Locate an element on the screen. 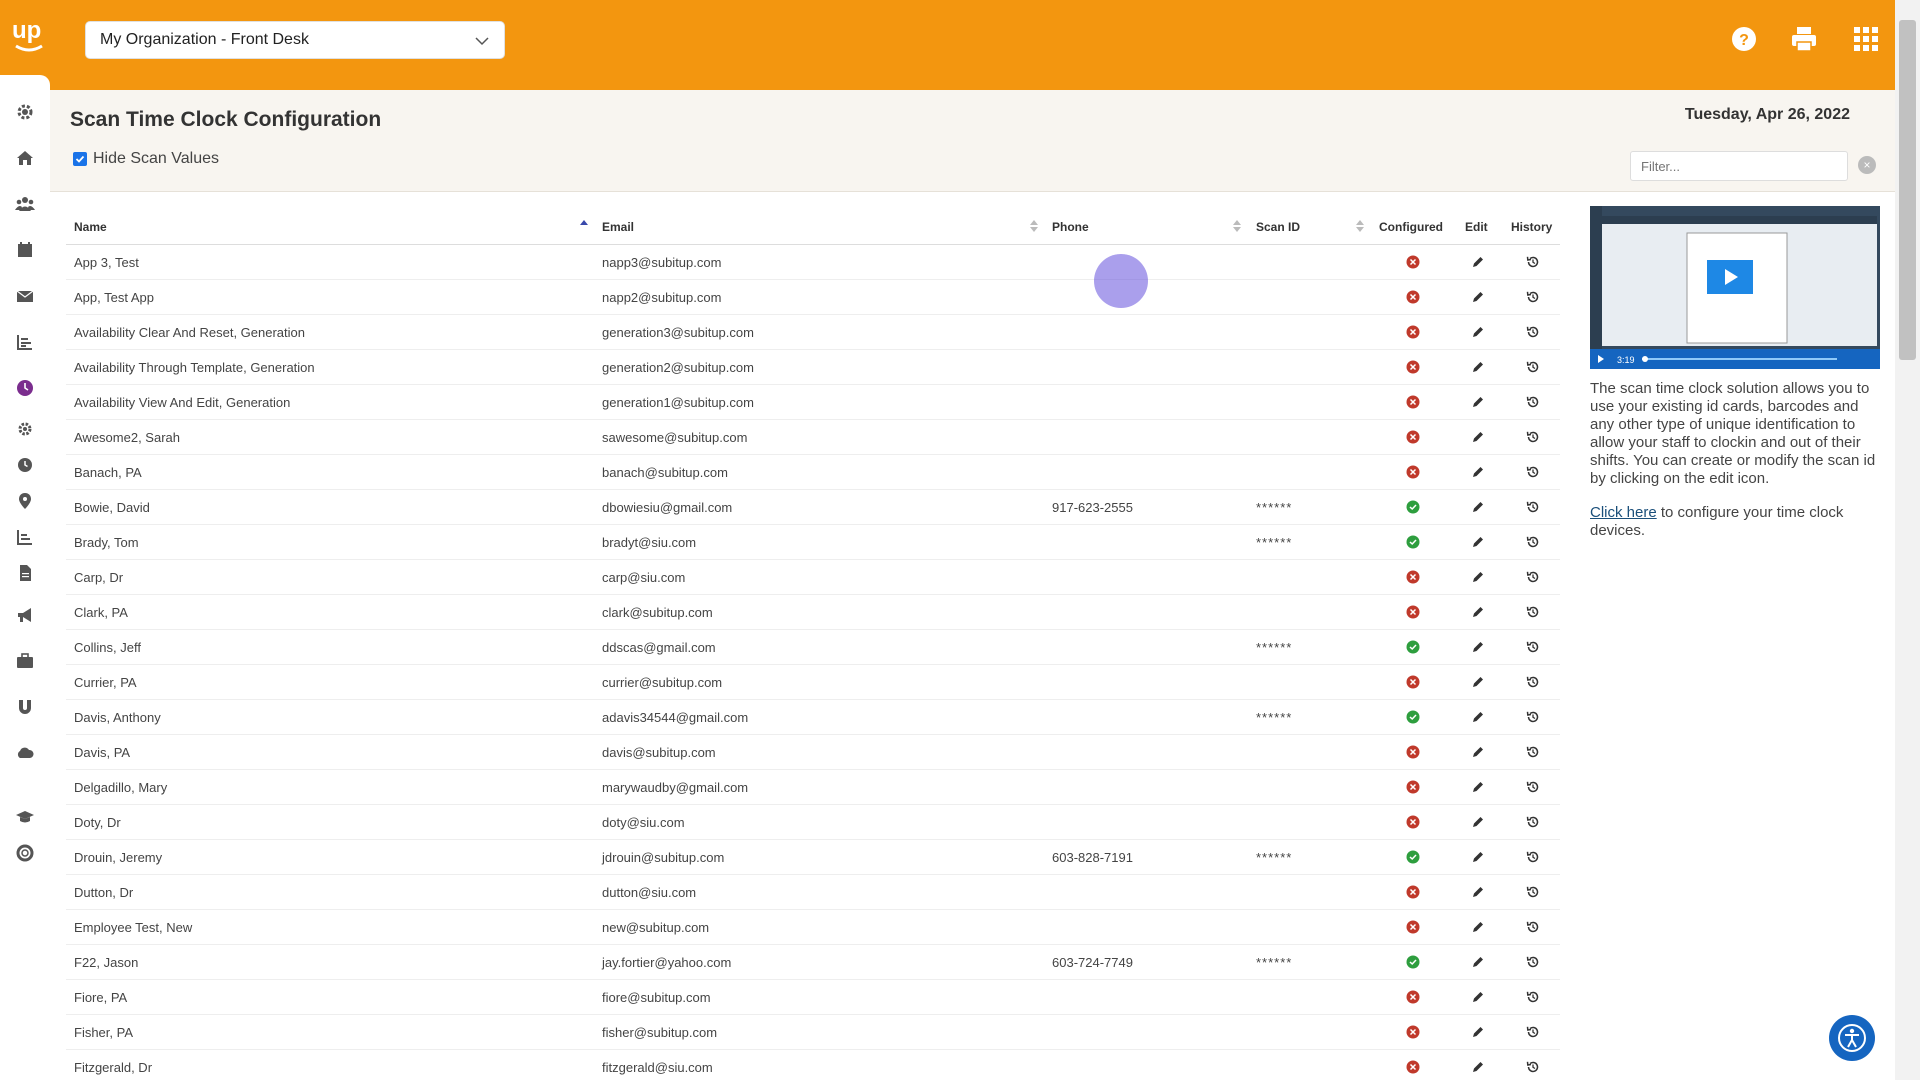 This screenshot has height=1080, width=1920. employee-name: Clark, PA is located at coordinates (101, 612).